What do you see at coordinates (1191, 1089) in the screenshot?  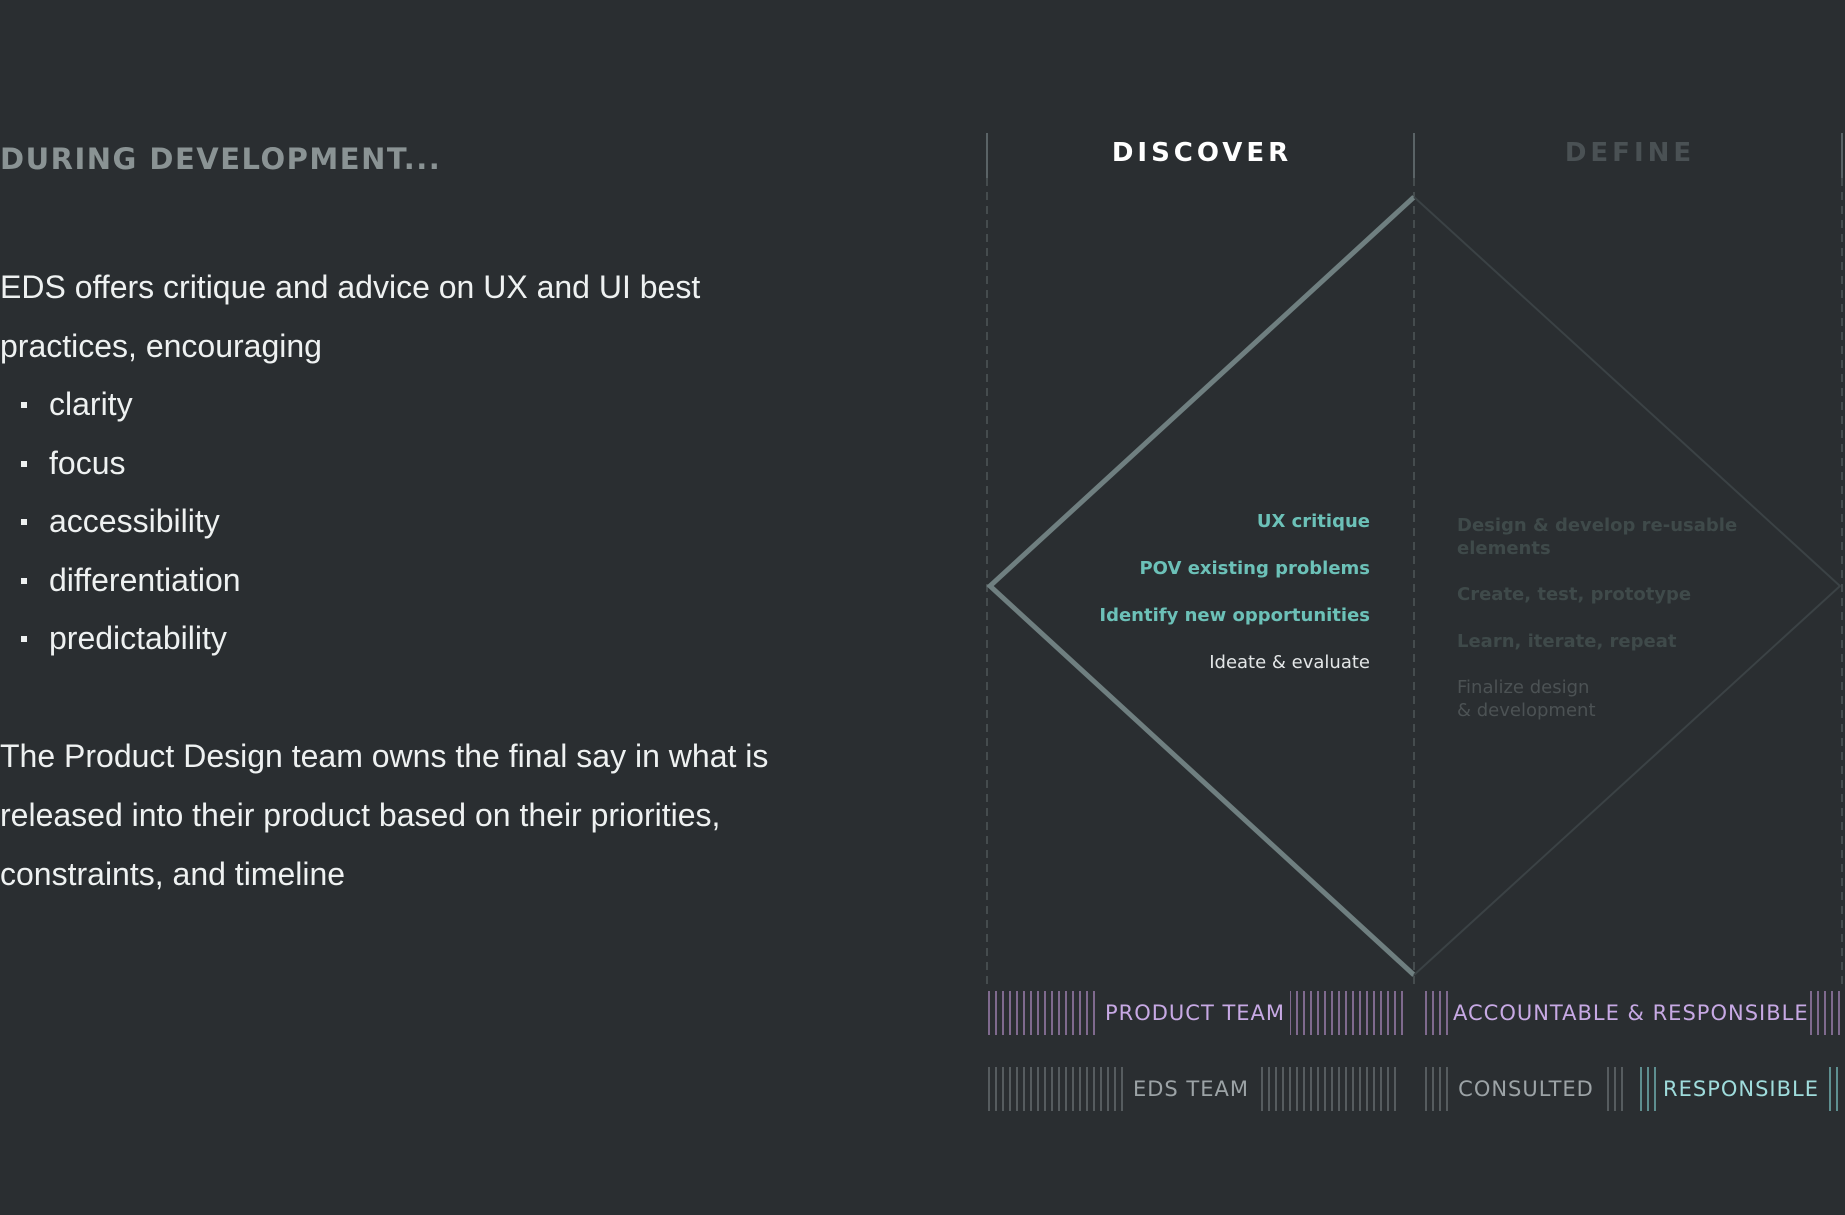 I see `eds-team-label: EDS TEAM` at bounding box center [1191, 1089].